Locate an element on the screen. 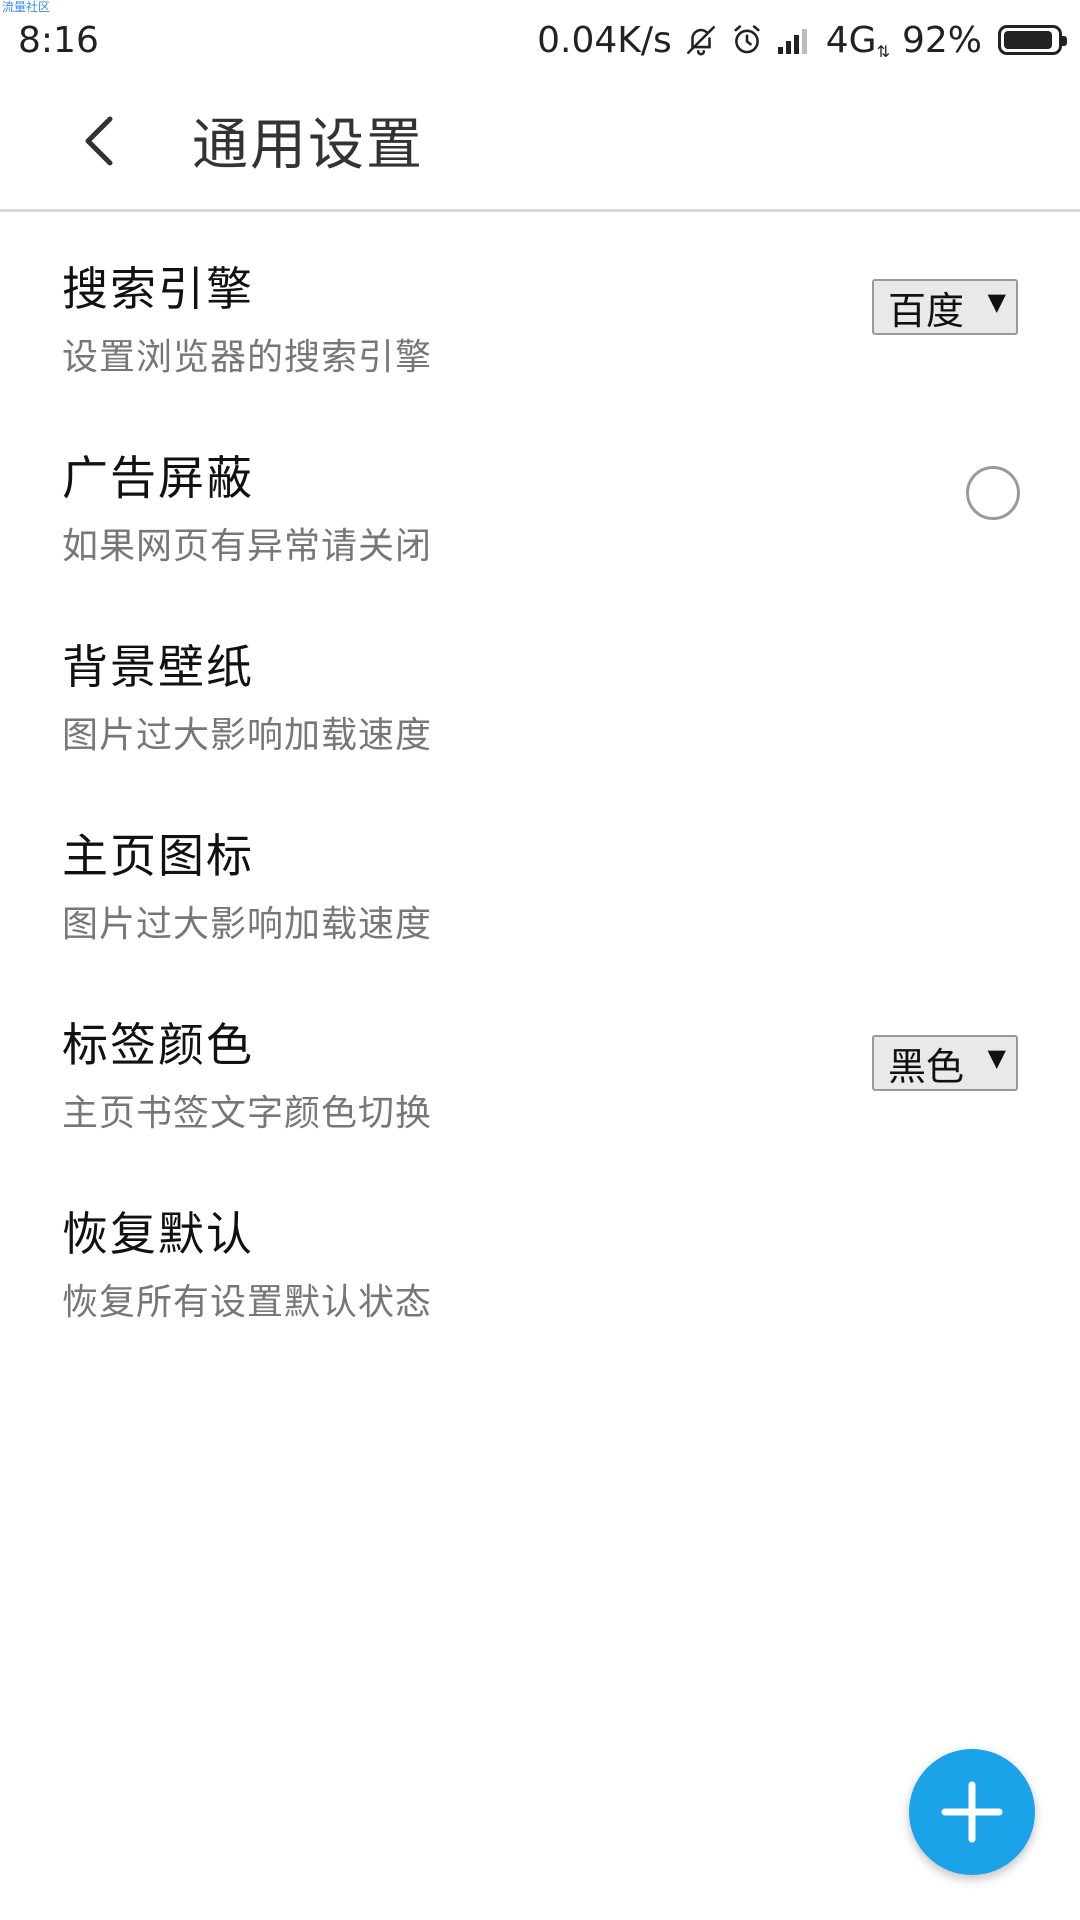  alarm-icon is located at coordinates (747, 40).